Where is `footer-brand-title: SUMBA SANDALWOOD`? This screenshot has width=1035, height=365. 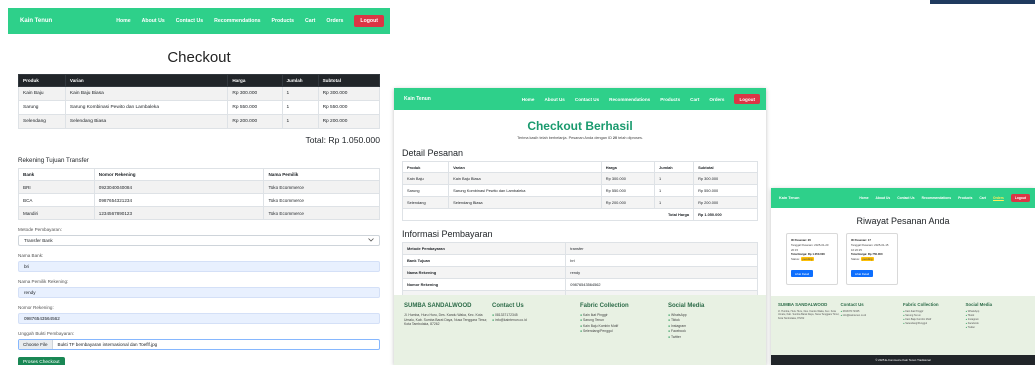 footer-brand-title: SUMBA SANDALWOOD is located at coordinates (803, 304).